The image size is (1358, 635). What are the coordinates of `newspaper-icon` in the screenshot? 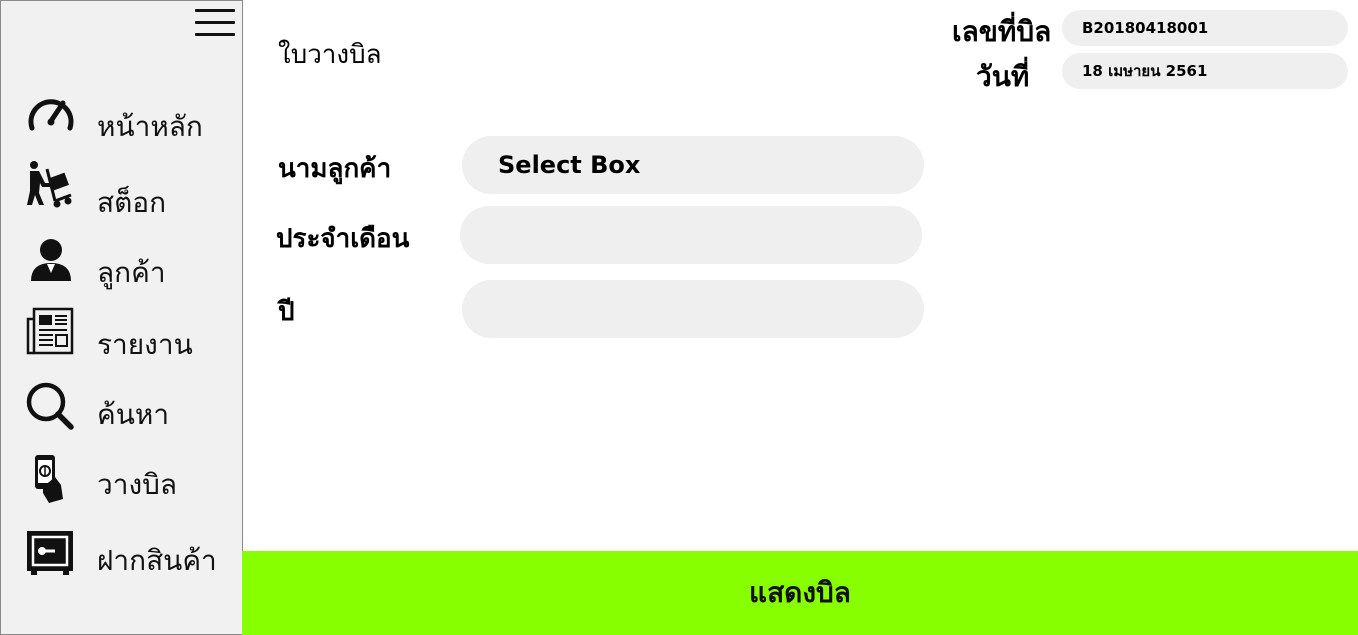 It's located at (50, 331).